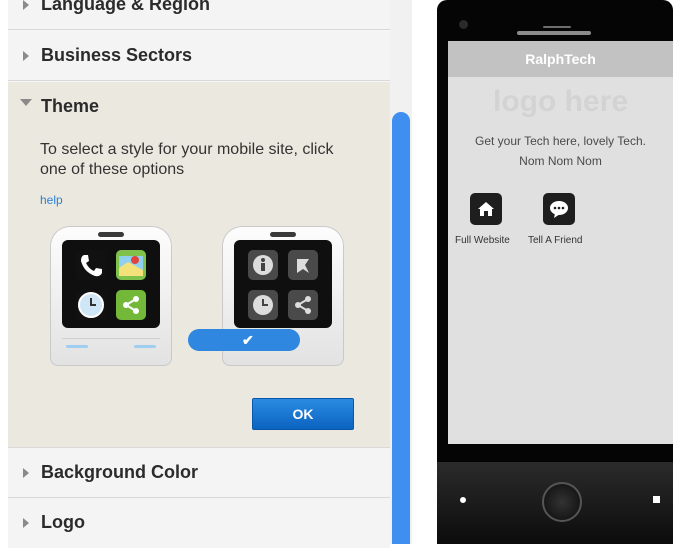 The width and height of the screenshot is (673, 548). I want to click on pin-icon, so click(303, 265).